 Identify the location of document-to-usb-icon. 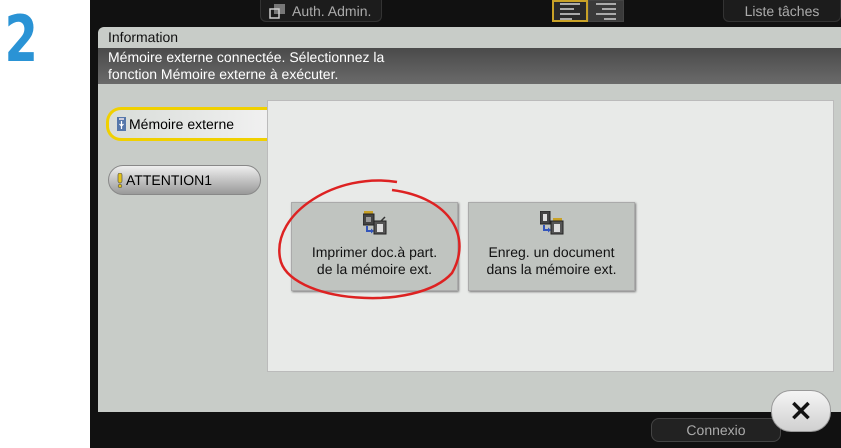
(552, 223).